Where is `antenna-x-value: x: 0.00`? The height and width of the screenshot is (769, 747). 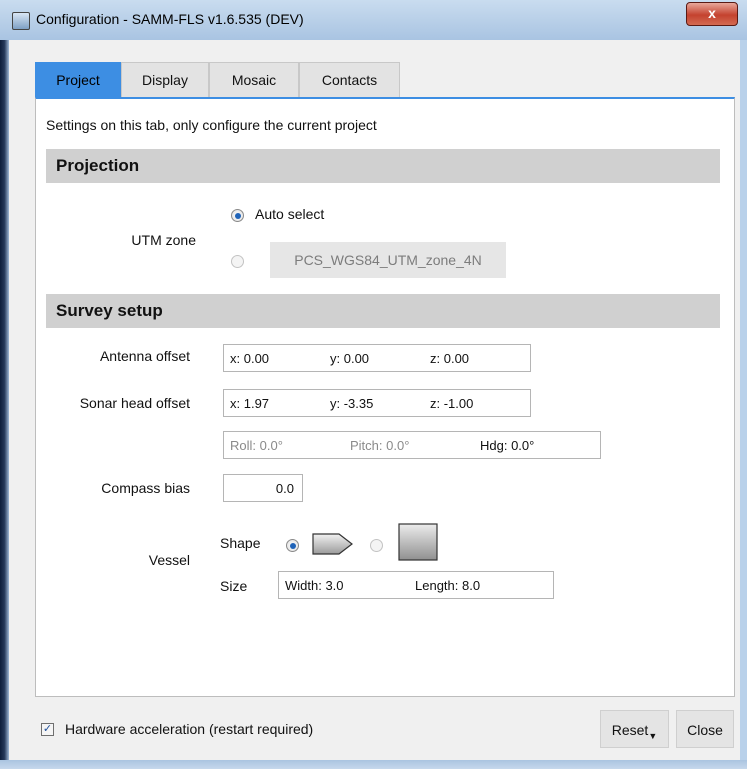 antenna-x-value: x: 0.00 is located at coordinates (250, 358).